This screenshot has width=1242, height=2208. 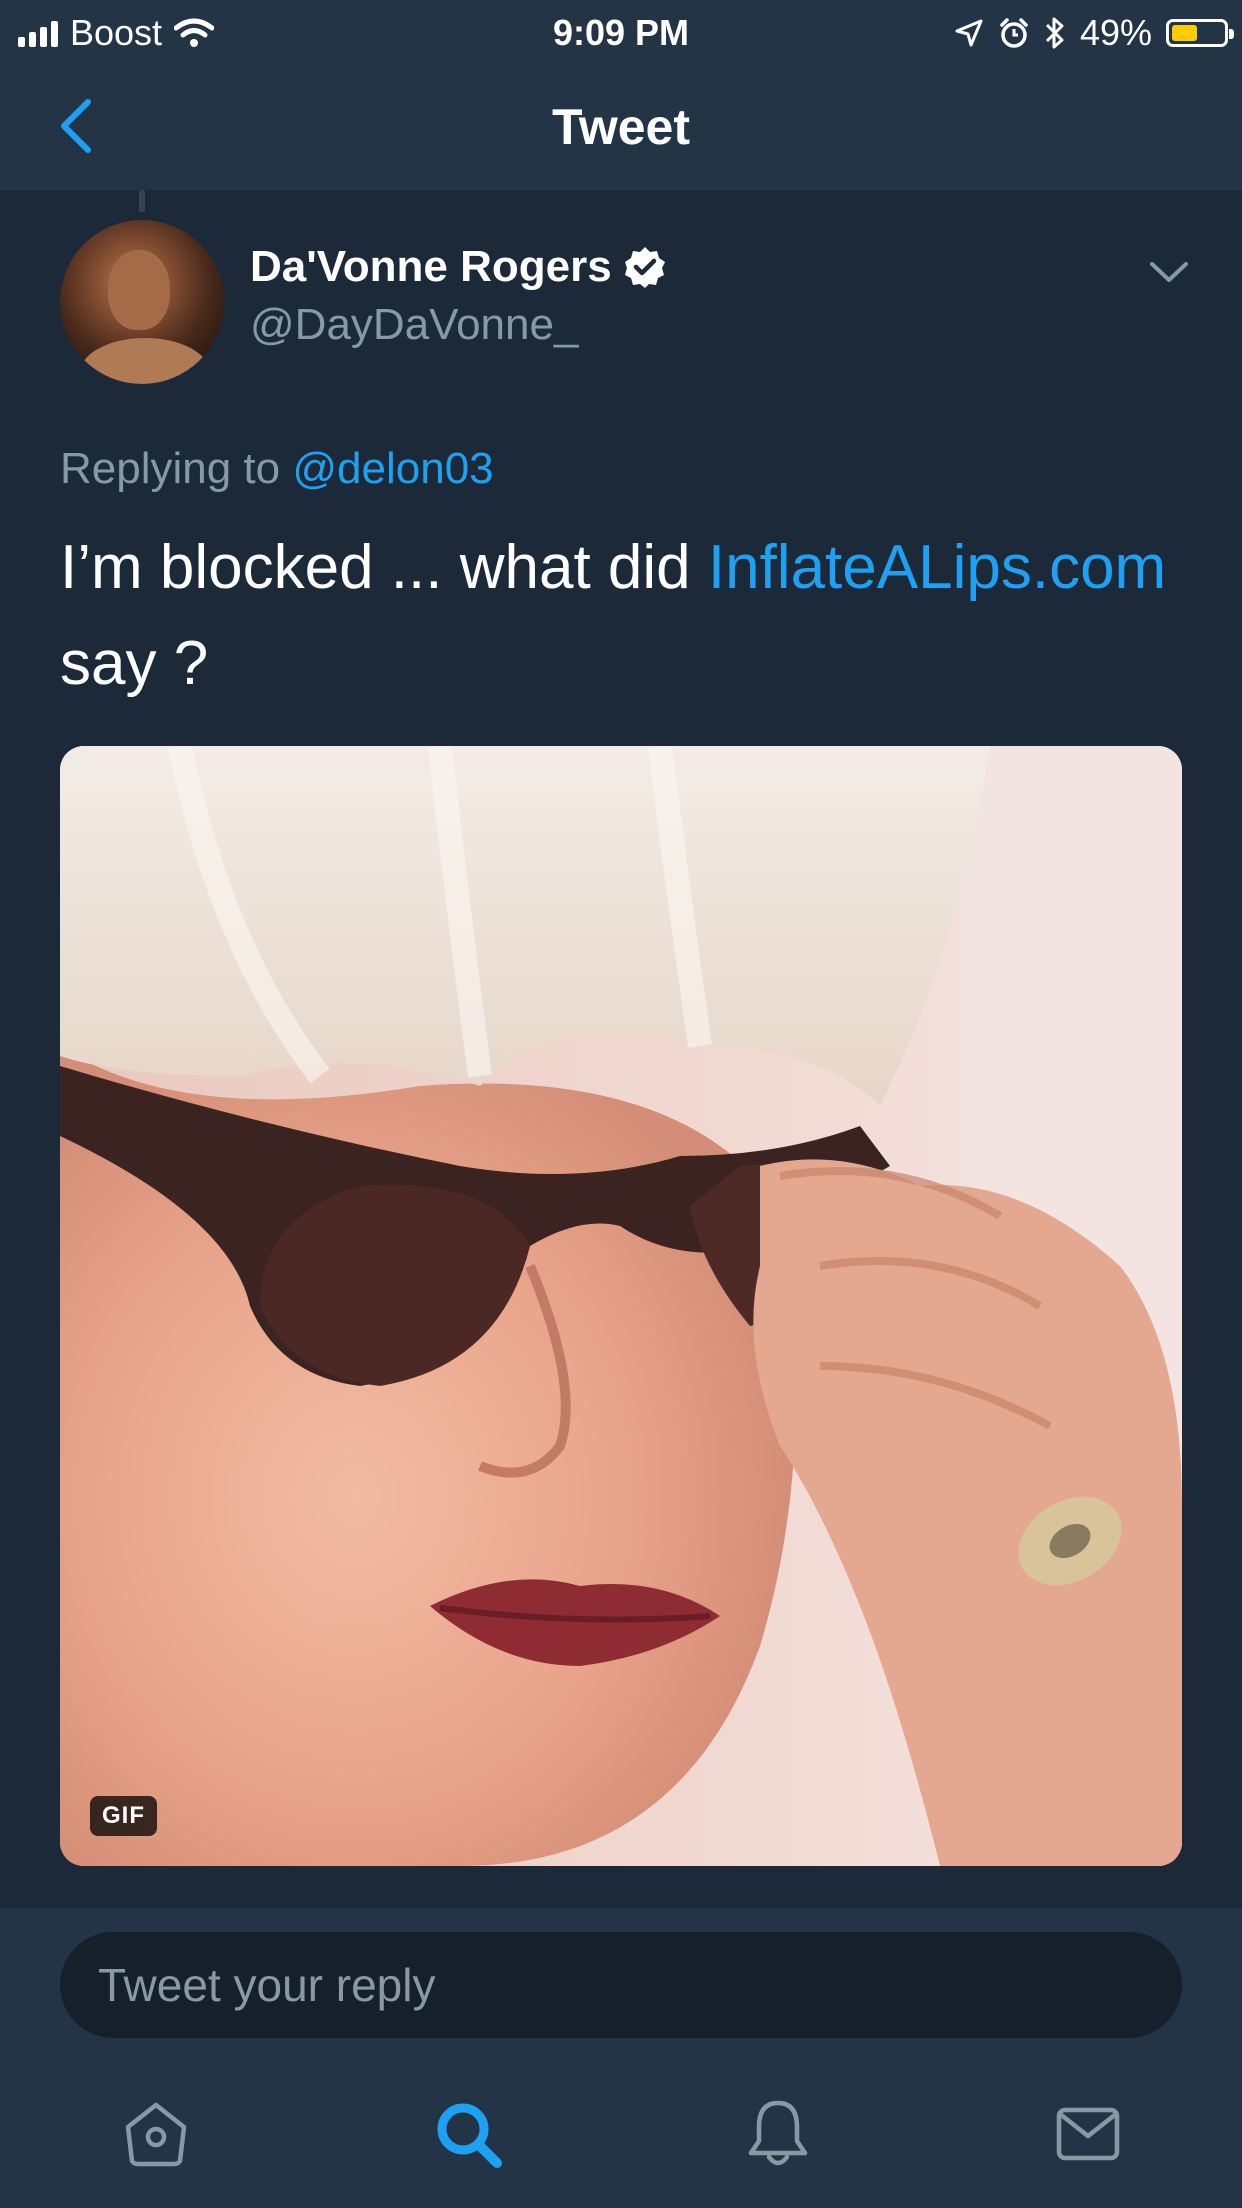 What do you see at coordinates (431, 266) in the screenshot?
I see `display-name: Da'Vonne Rogers` at bounding box center [431, 266].